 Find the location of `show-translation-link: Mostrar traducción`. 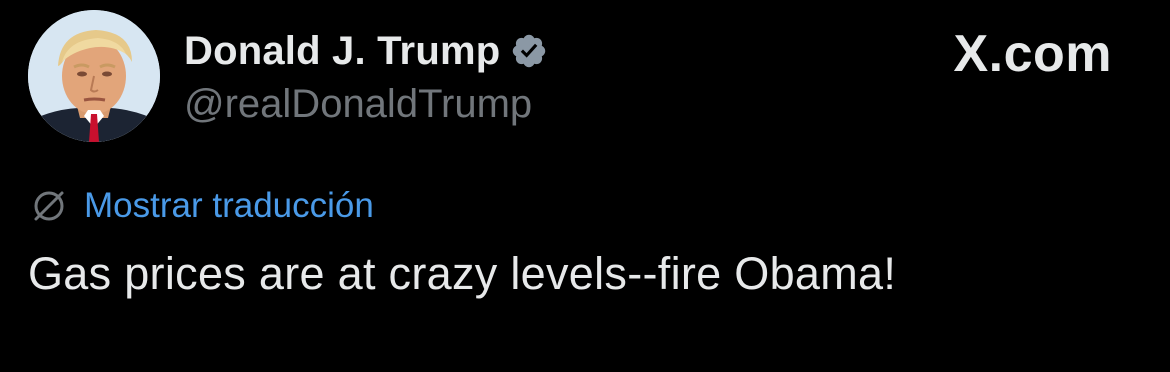

show-translation-link: Mostrar traducción is located at coordinates (202, 206).